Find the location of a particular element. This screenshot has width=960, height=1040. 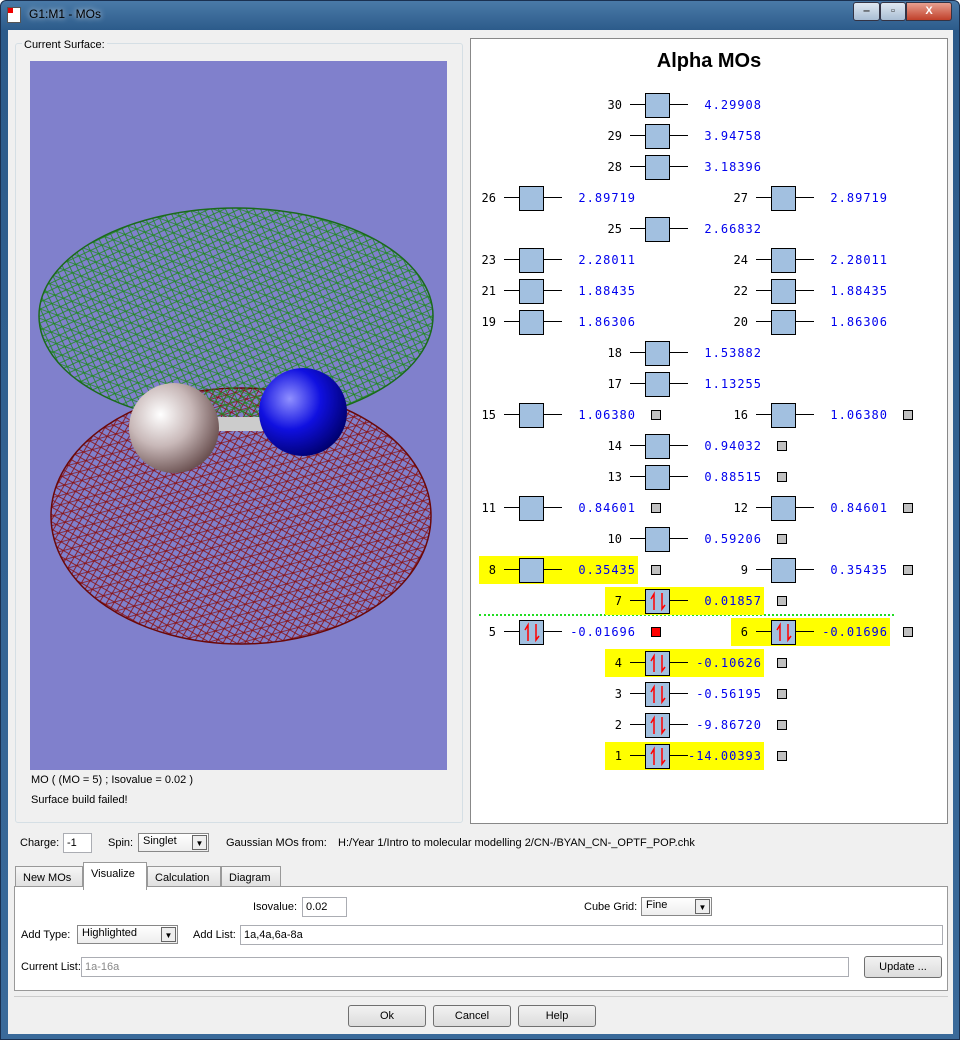

mo-energy: 0.94032 is located at coordinates (733, 446).